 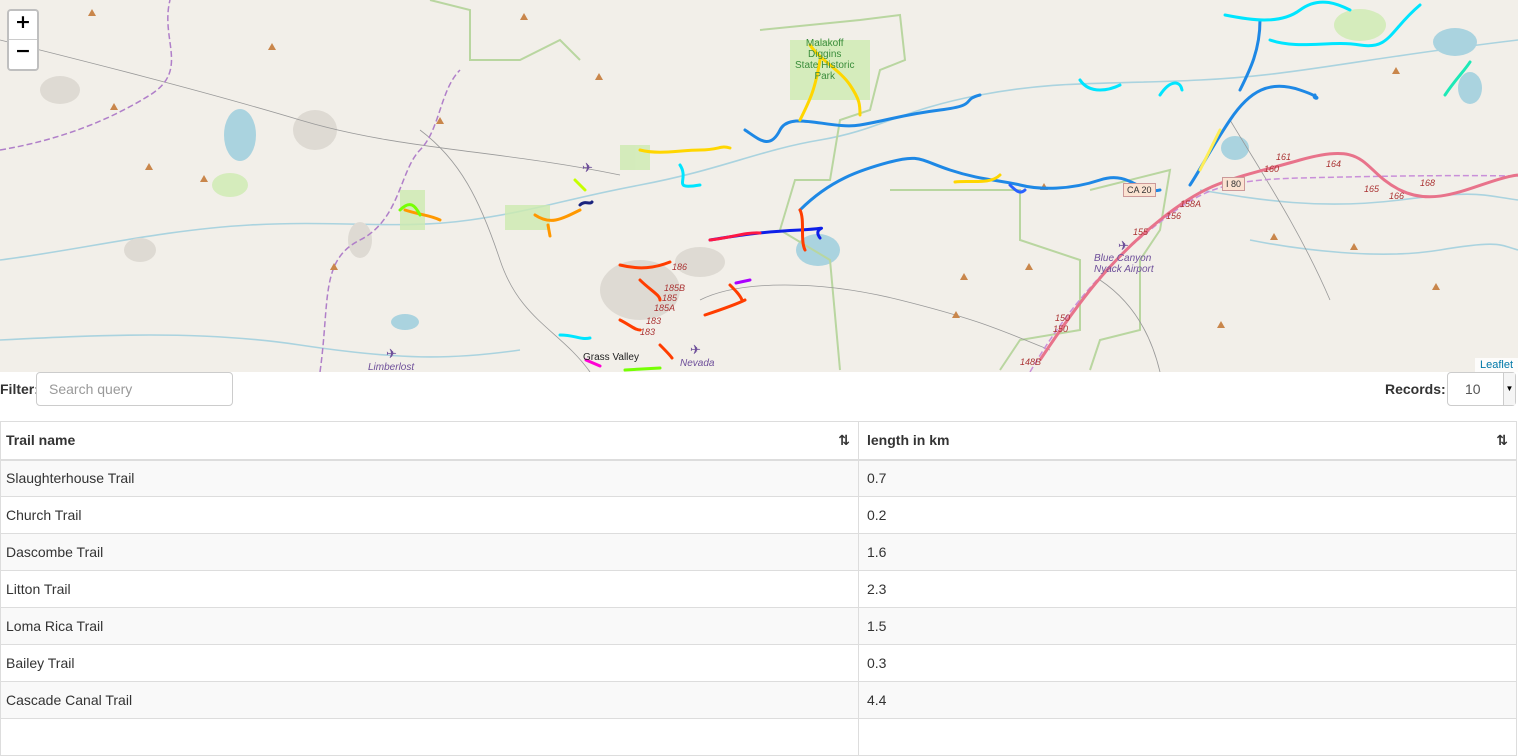 What do you see at coordinates (1187, 626) in the screenshot?
I see `trail-length-cell: 1.5` at bounding box center [1187, 626].